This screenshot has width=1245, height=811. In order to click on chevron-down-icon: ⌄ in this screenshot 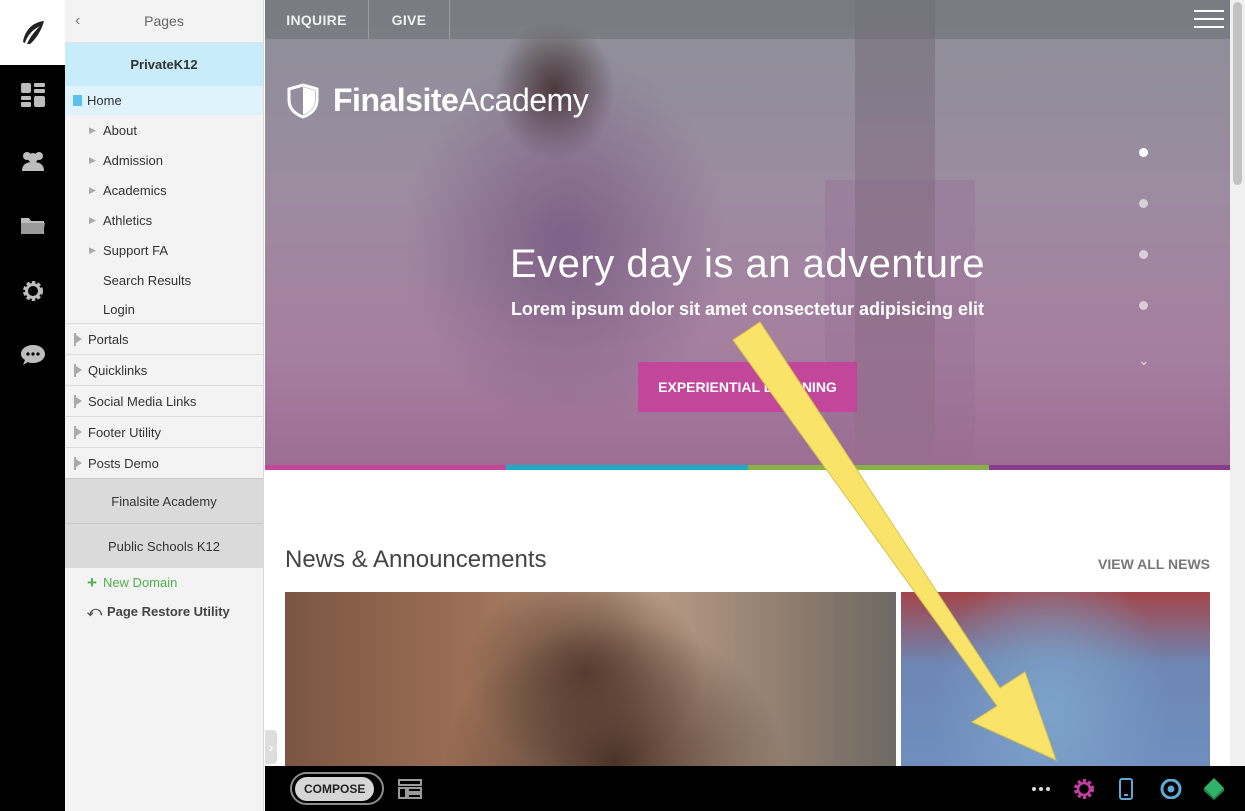, I will do `click(1144, 360)`.